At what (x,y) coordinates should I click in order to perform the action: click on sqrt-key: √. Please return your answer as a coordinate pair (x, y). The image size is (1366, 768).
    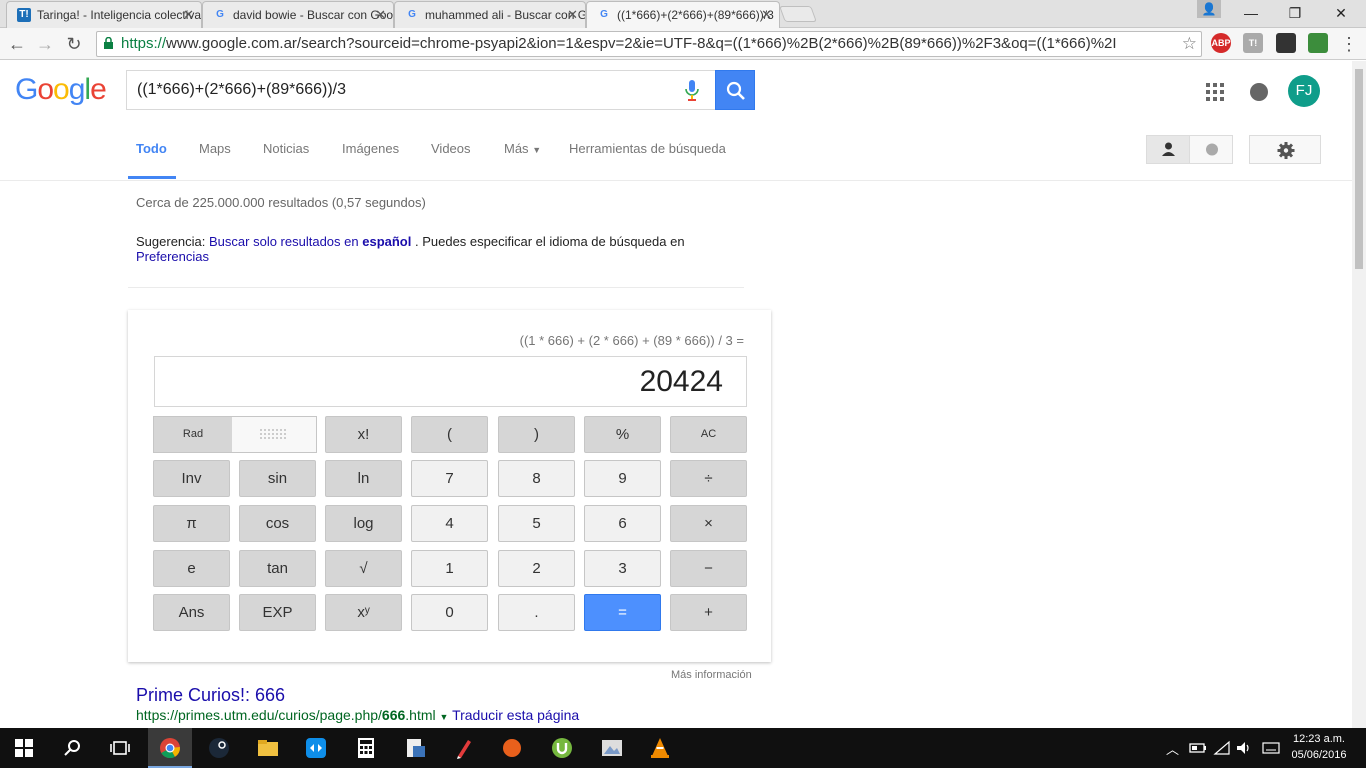
    Looking at the image, I should click on (363, 568).